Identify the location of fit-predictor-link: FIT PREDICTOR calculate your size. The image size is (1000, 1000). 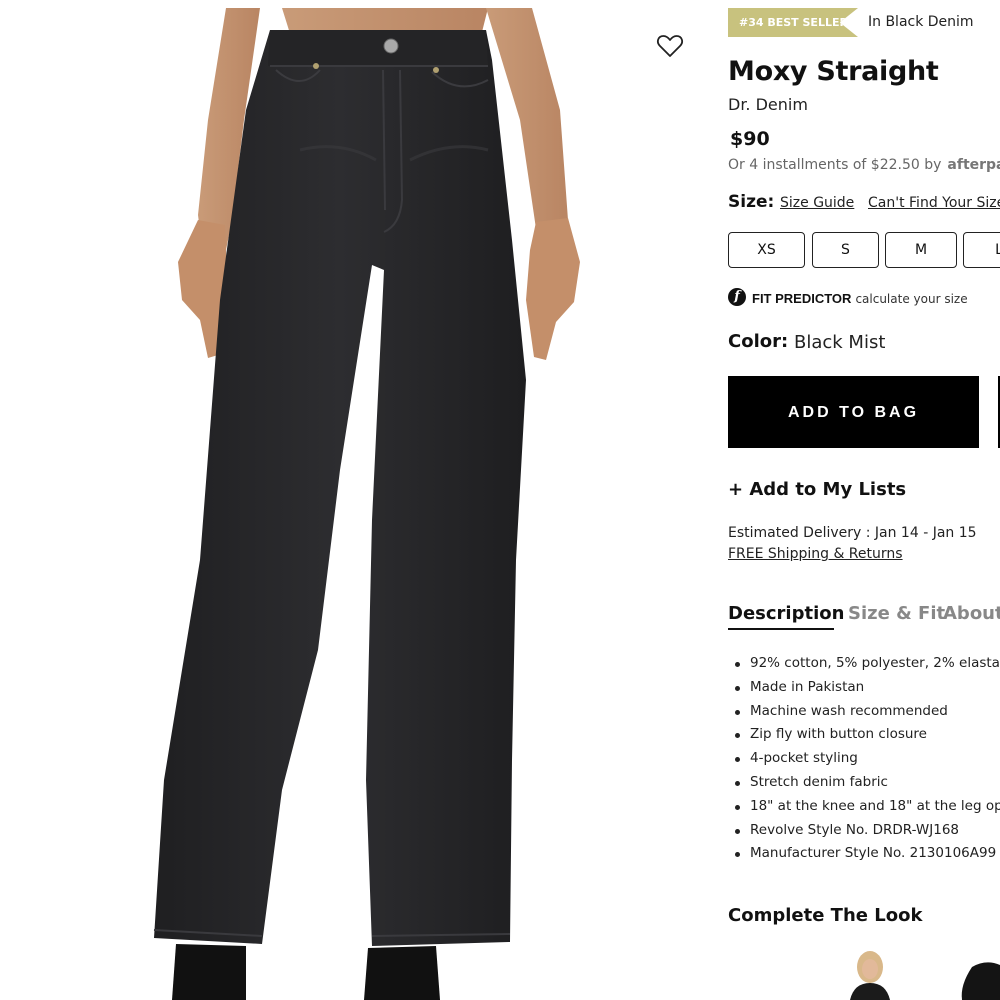
(860, 298).